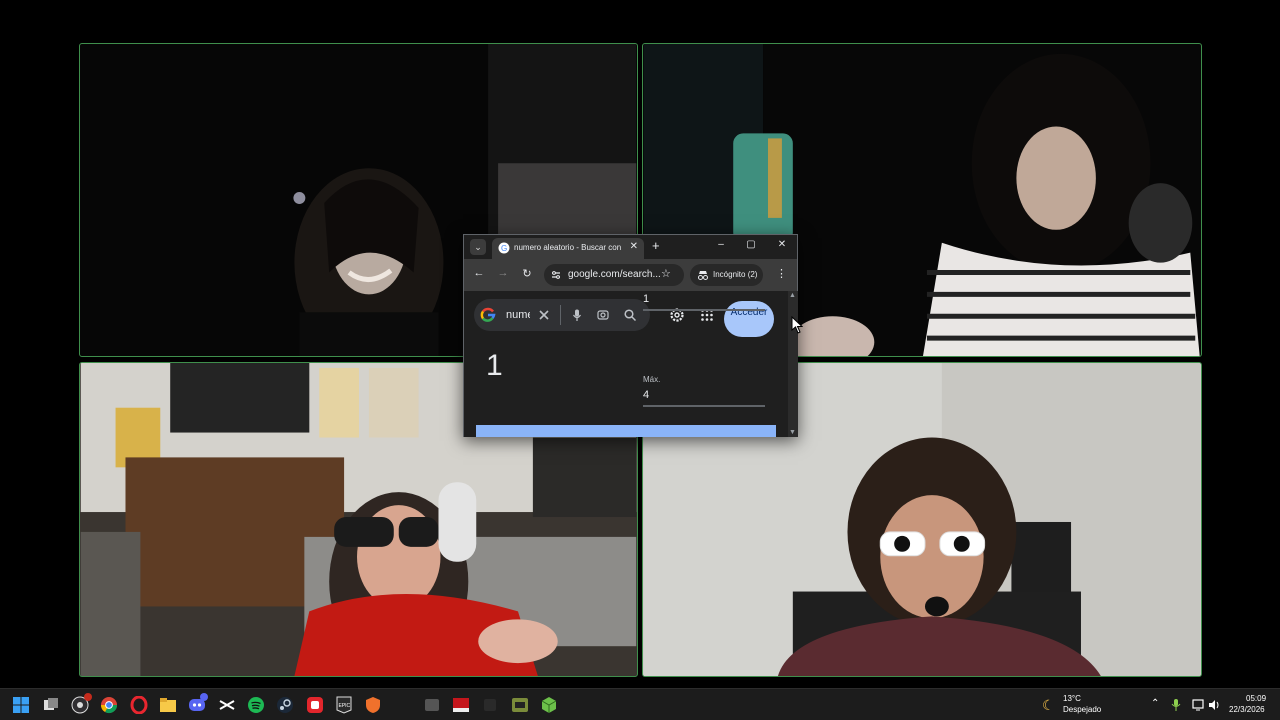 The width and height of the screenshot is (1280, 720). I want to click on search-divider, so click(560, 315).